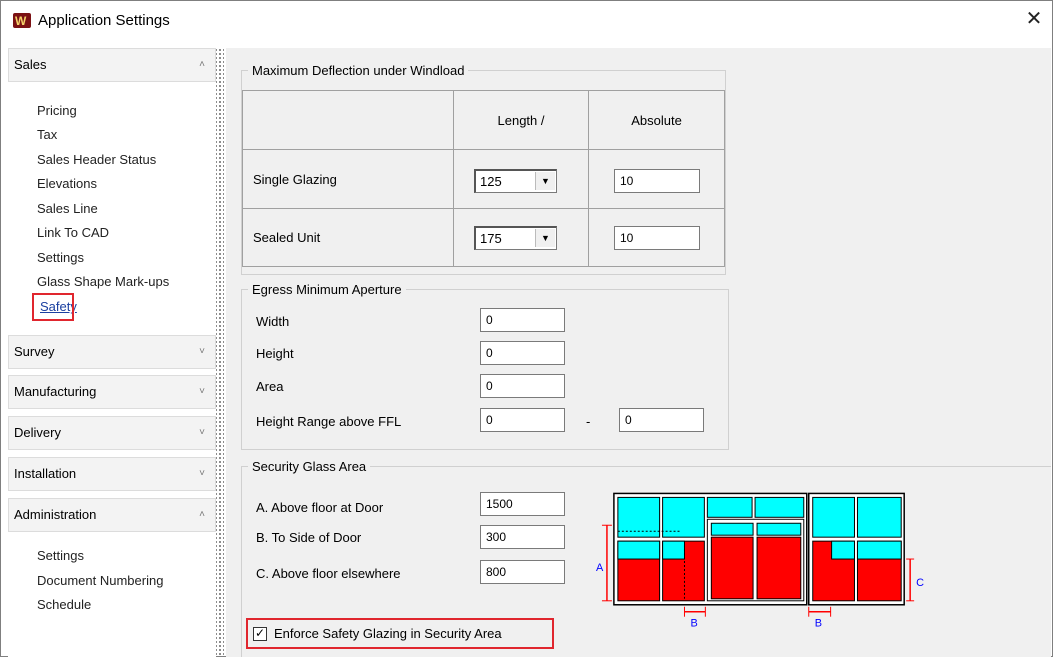 The image size is (1053, 657). I want to click on side-of-door-input: 300, so click(522, 537).